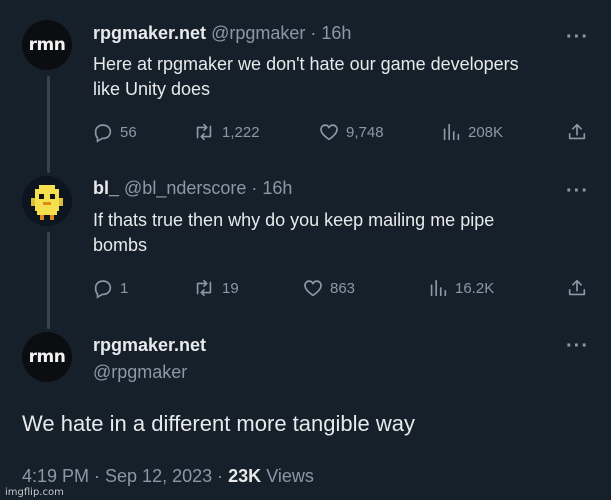  I want to click on display-name: bl_, so click(106, 188).